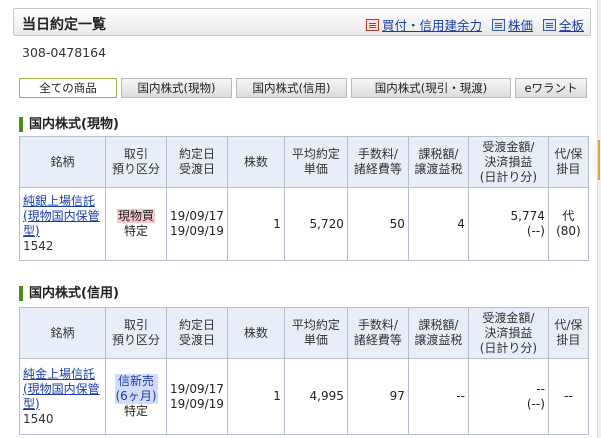  Describe the element at coordinates (61, 216) in the screenshot. I see `stock-link: 純銀上場信託(現物国内保管型)` at that location.